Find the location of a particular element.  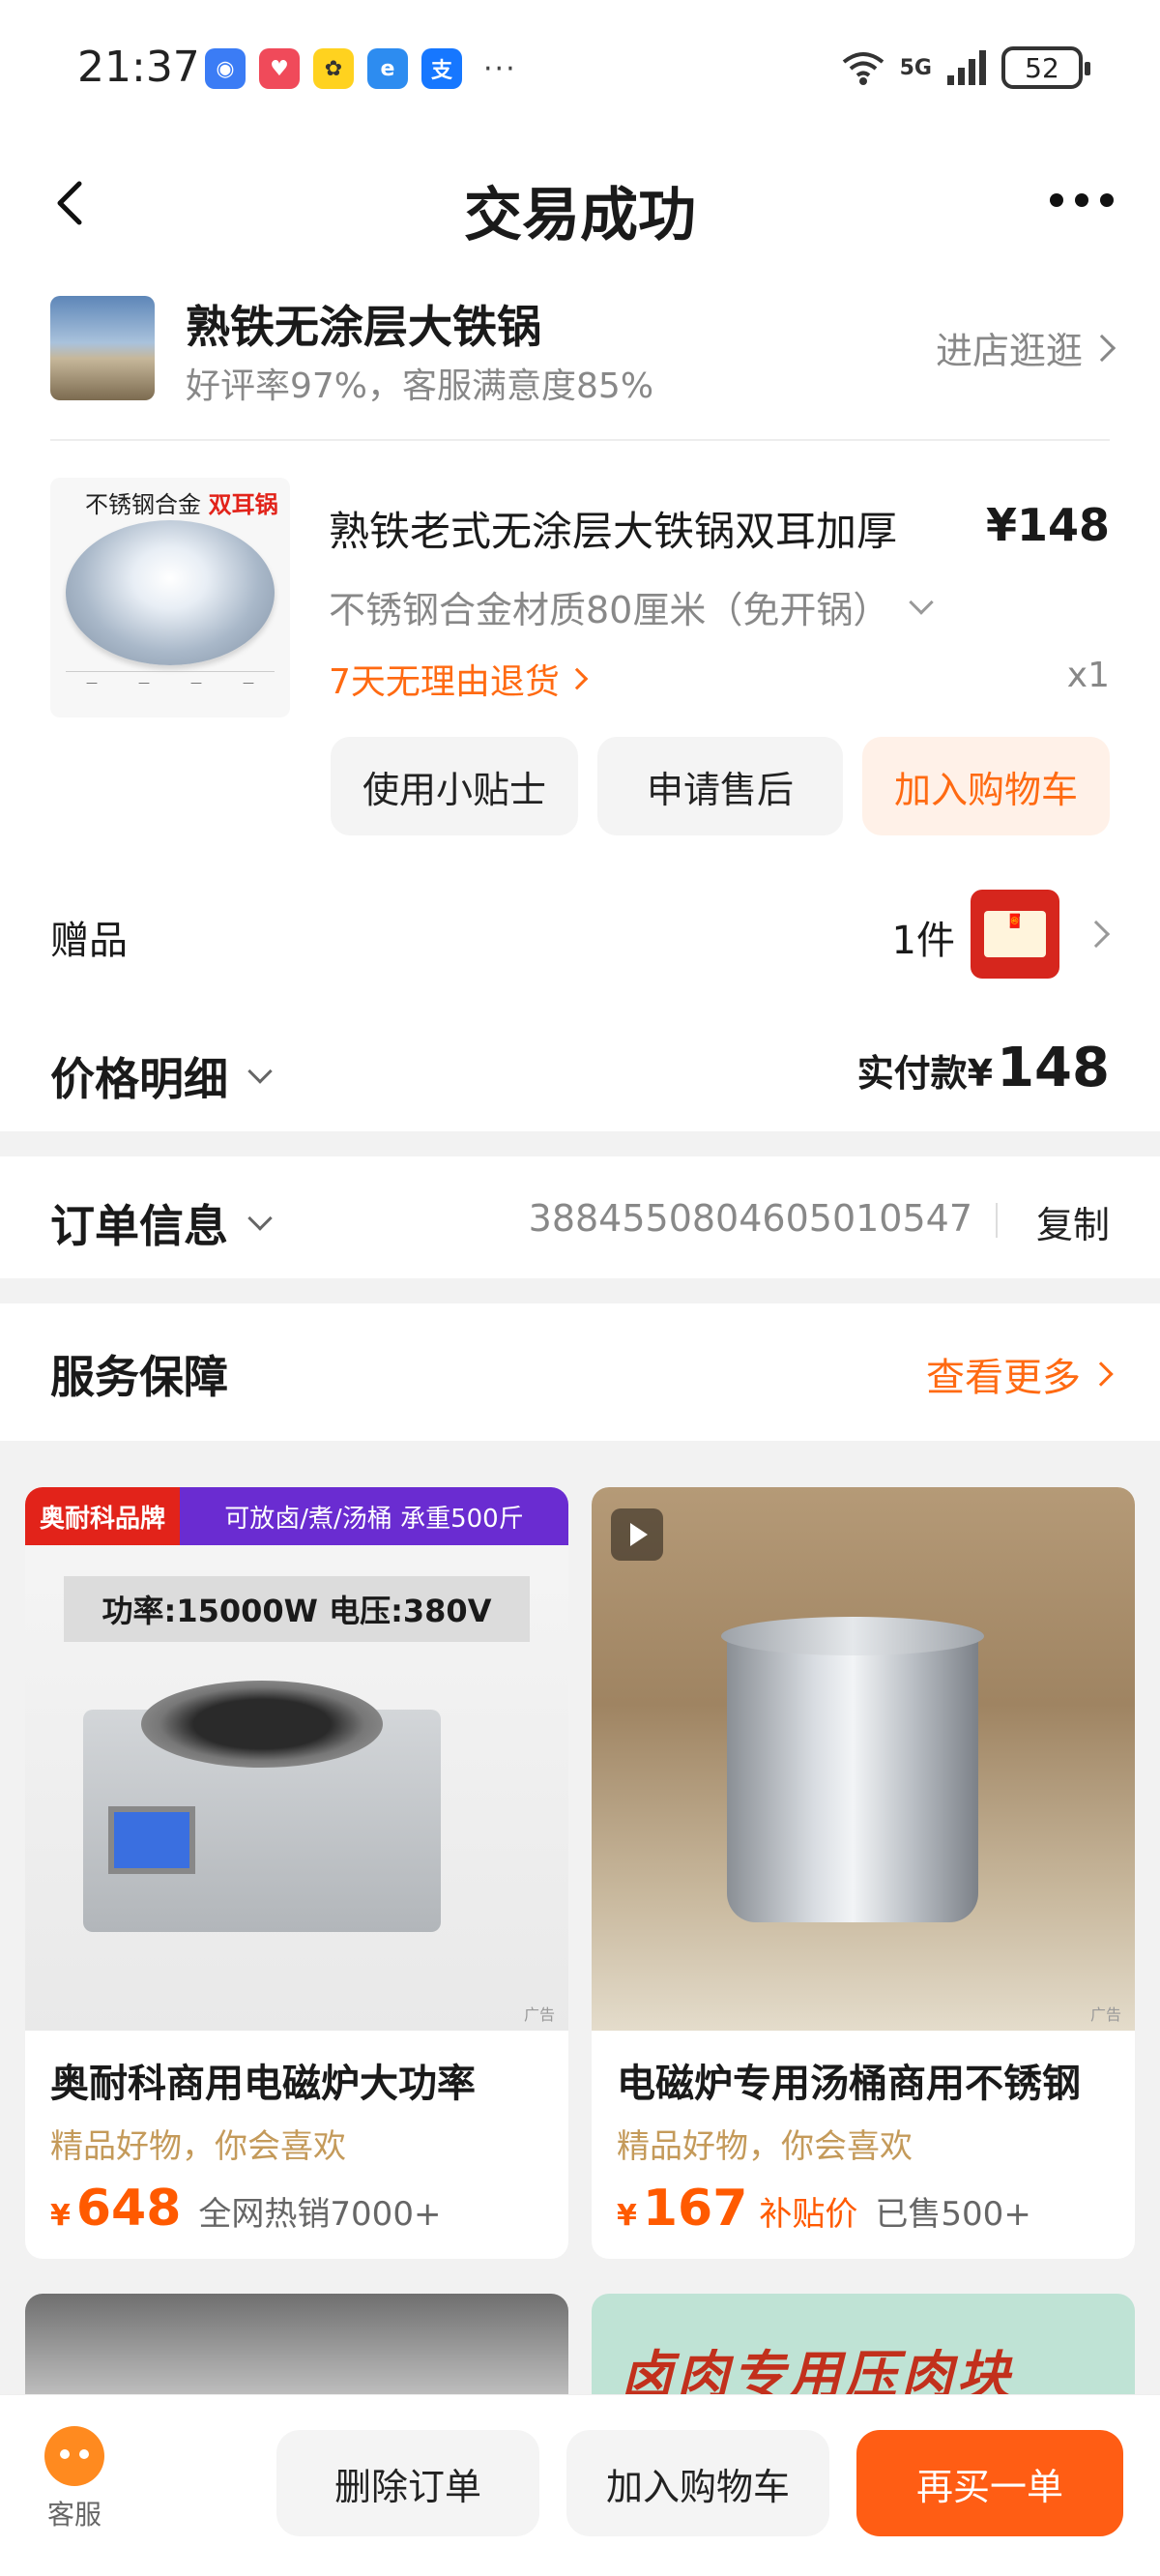

shop-avatar is located at coordinates (103, 348).